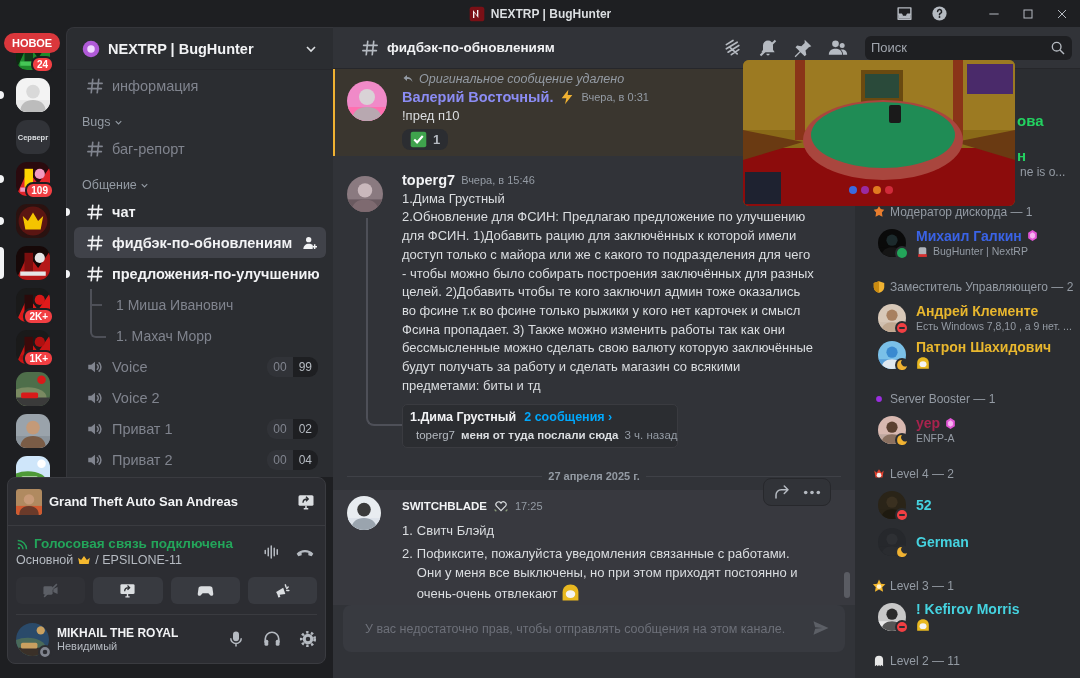 This screenshot has width=1080, height=678. Describe the element at coordinates (200, 185) in the screenshot. I see `channel-category: Общение` at that location.